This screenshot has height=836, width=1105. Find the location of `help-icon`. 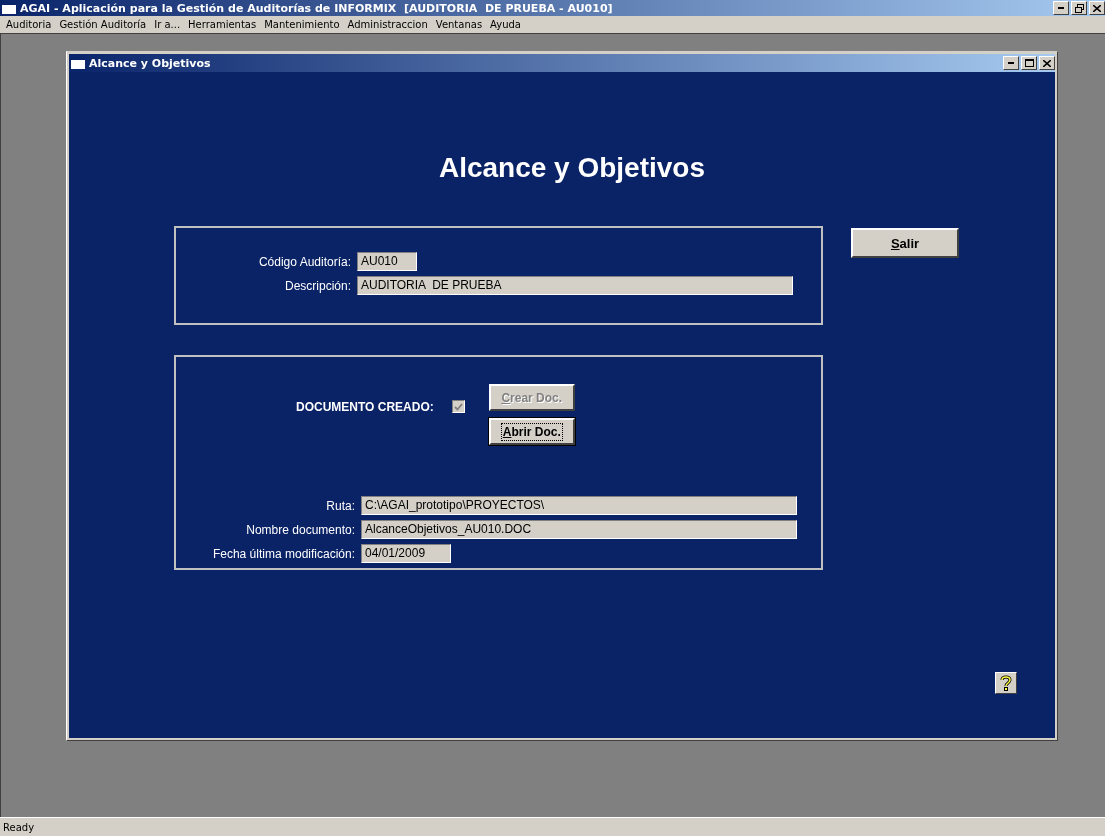

help-icon is located at coordinates (1006, 683).